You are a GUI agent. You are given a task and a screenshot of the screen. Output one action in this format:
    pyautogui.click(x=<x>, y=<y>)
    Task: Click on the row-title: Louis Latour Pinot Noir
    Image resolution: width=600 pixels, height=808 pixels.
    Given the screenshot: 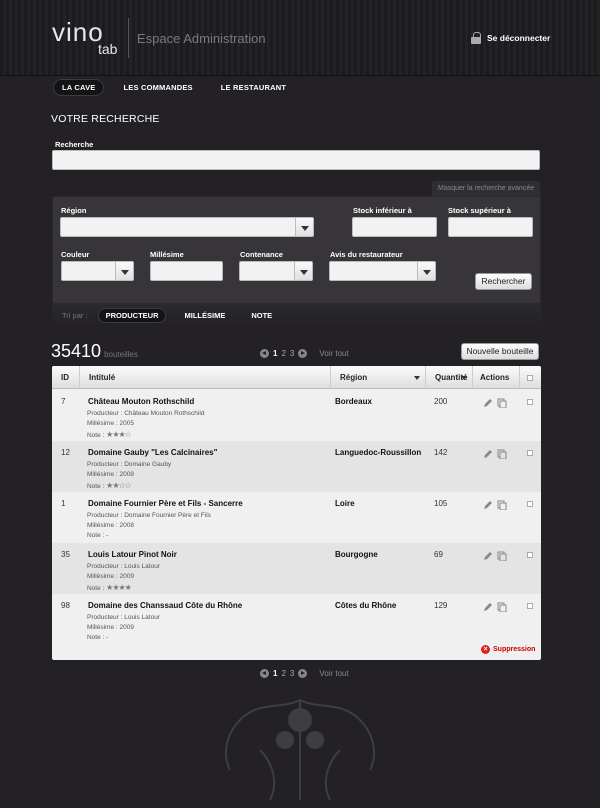 What is the action you would take?
    pyautogui.click(x=132, y=554)
    